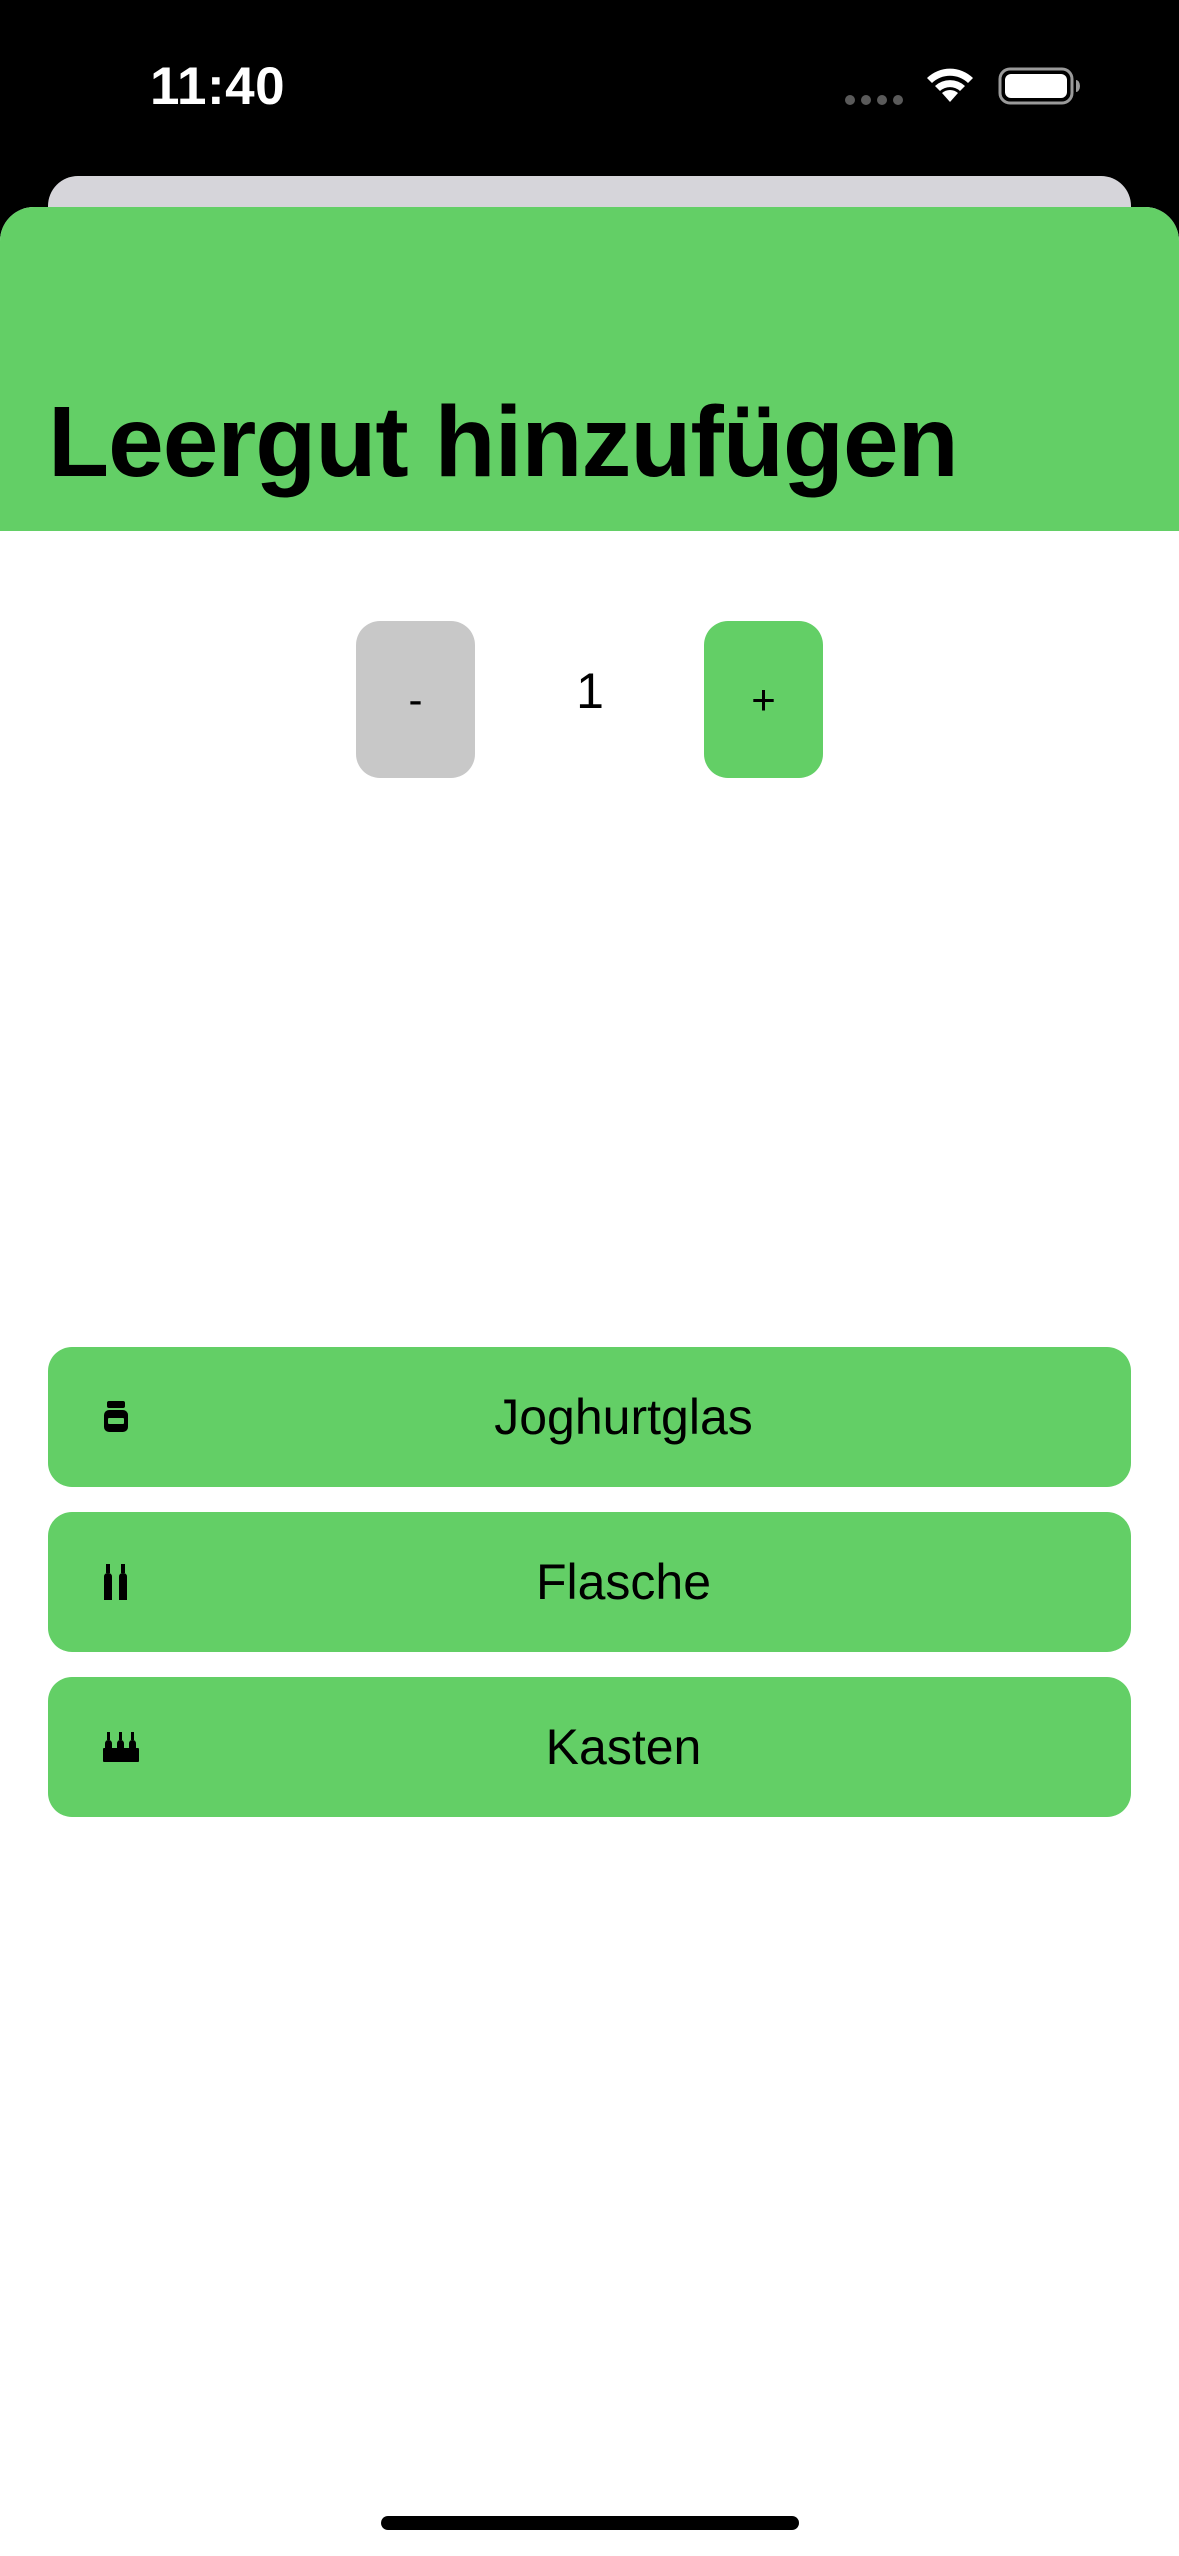 The height and width of the screenshot is (2556, 1179). Describe the element at coordinates (590, 691) in the screenshot. I see `quantity-value: 1` at that location.